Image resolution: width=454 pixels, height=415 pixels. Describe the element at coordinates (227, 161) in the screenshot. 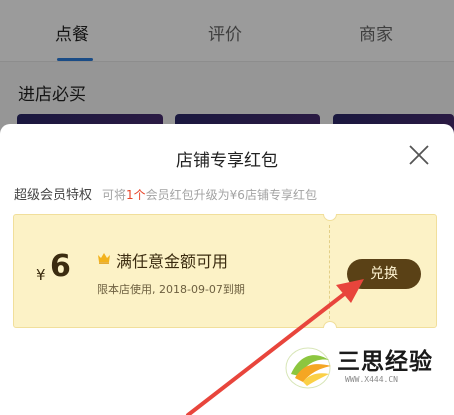

I see `modal-title: 店铺专享红包` at that location.